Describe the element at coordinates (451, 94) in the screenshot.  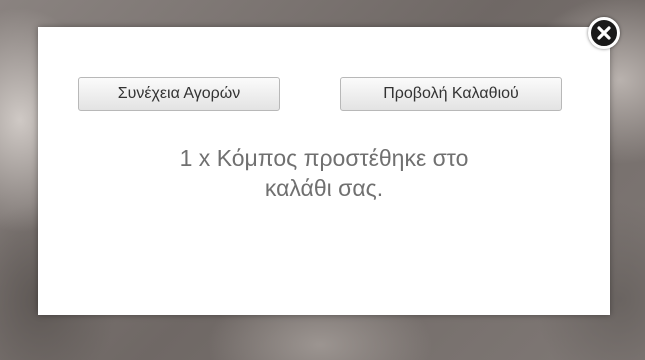
I see `view-cart-button: Προβολή Καλαθιού` at that location.